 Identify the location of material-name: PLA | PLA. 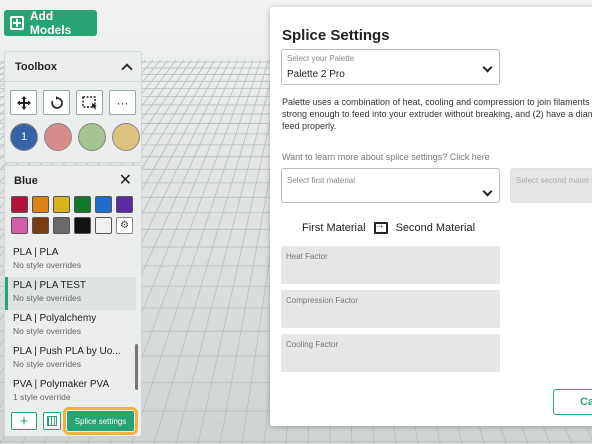
(36, 252).